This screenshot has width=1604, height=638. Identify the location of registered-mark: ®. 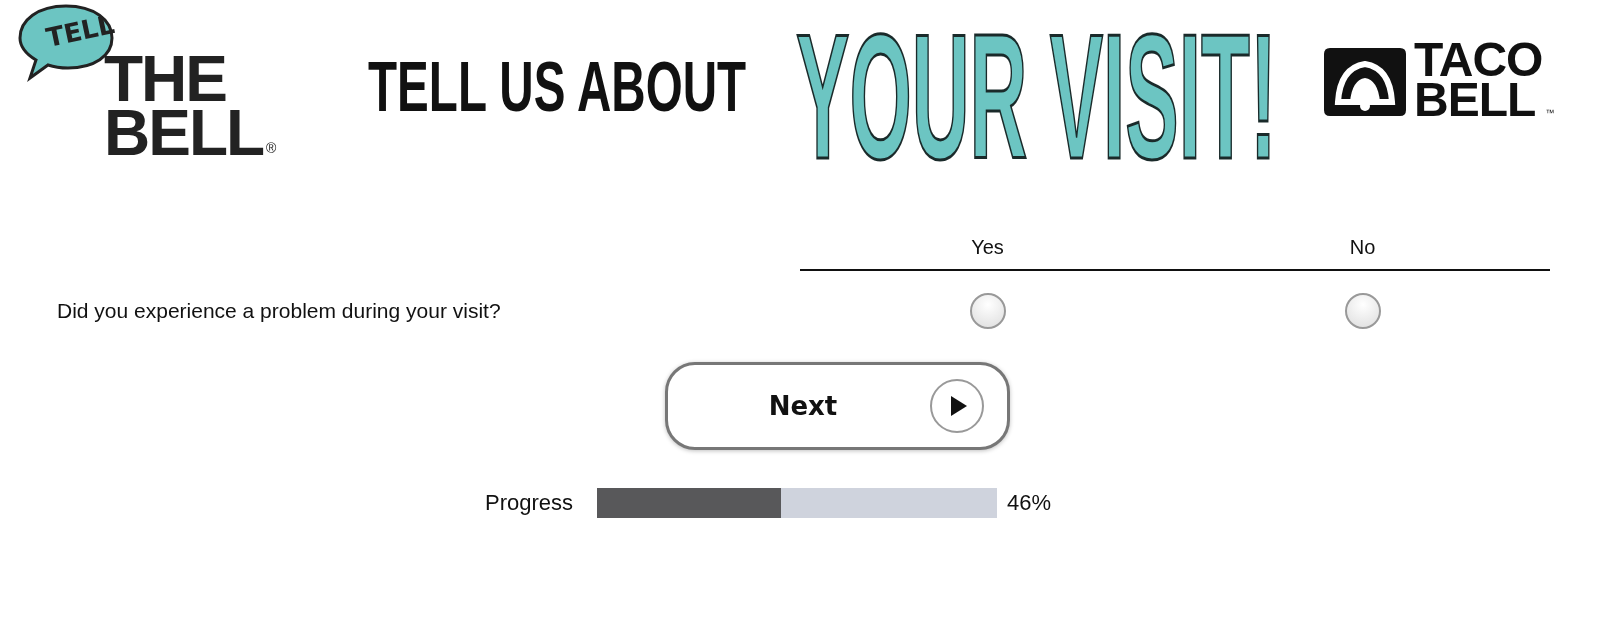
(271, 148).